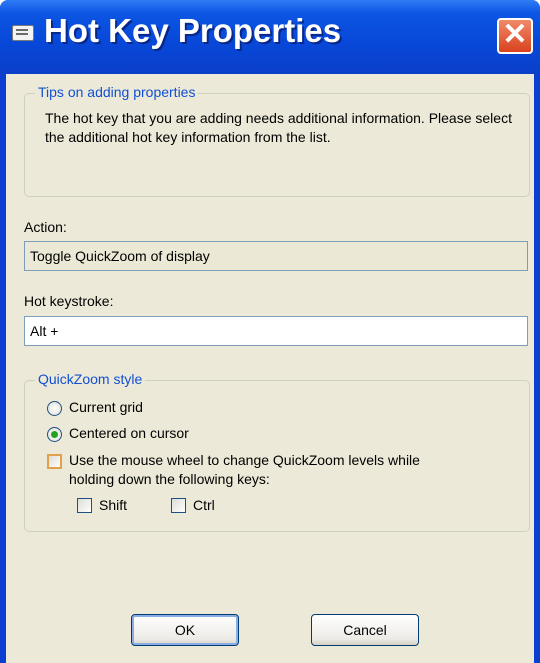 The width and height of the screenshot is (540, 663). What do you see at coordinates (178, 505) in the screenshot?
I see `ctrl-checkbox` at bounding box center [178, 505].